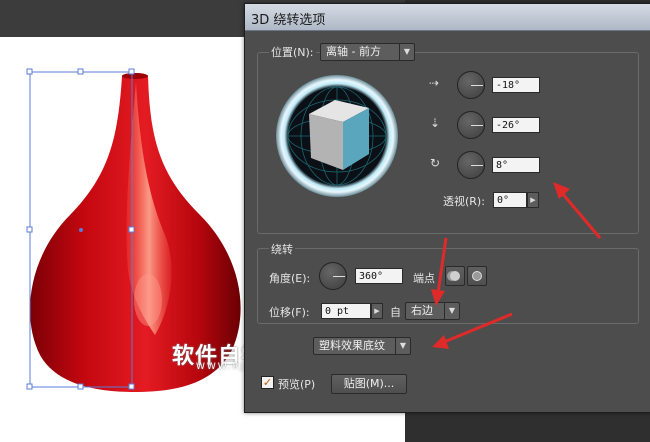  Describe the element at coordinates (267, 382) in the screenshot. I see `preview-checkbox: ✓` at that location.